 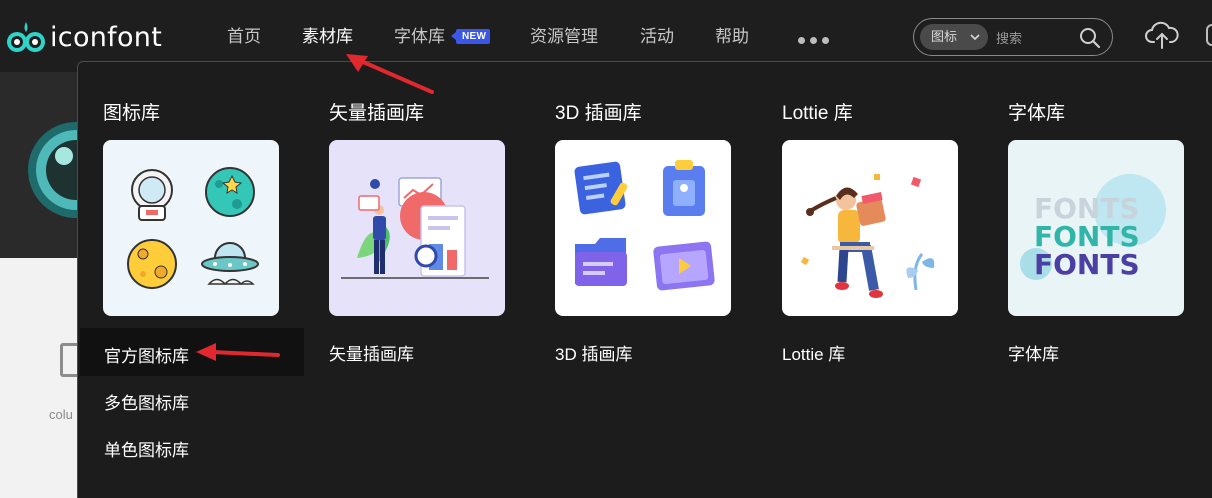 I want to click on search-input, so click(x=1035, y=38).